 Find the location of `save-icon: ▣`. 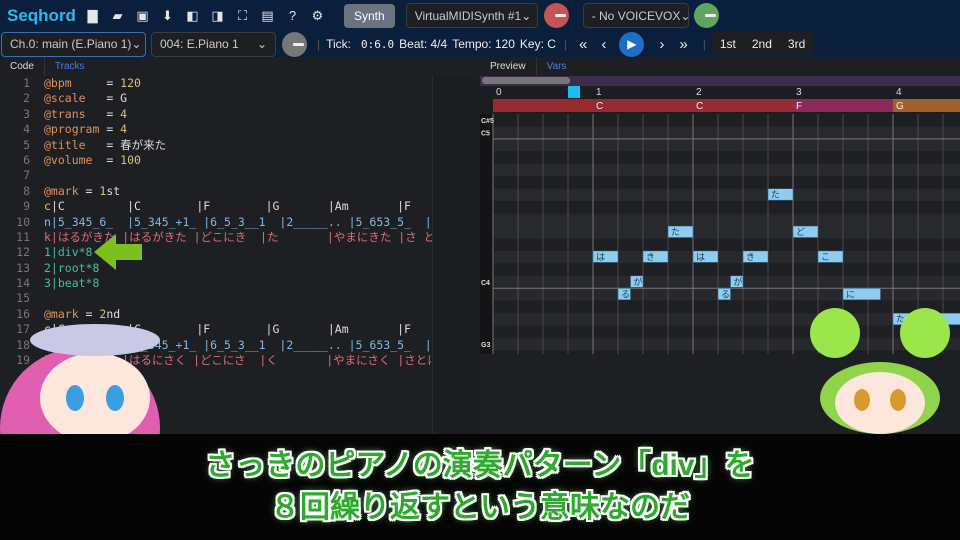

save-icon: ▣ is located at coordinates (142, 16).